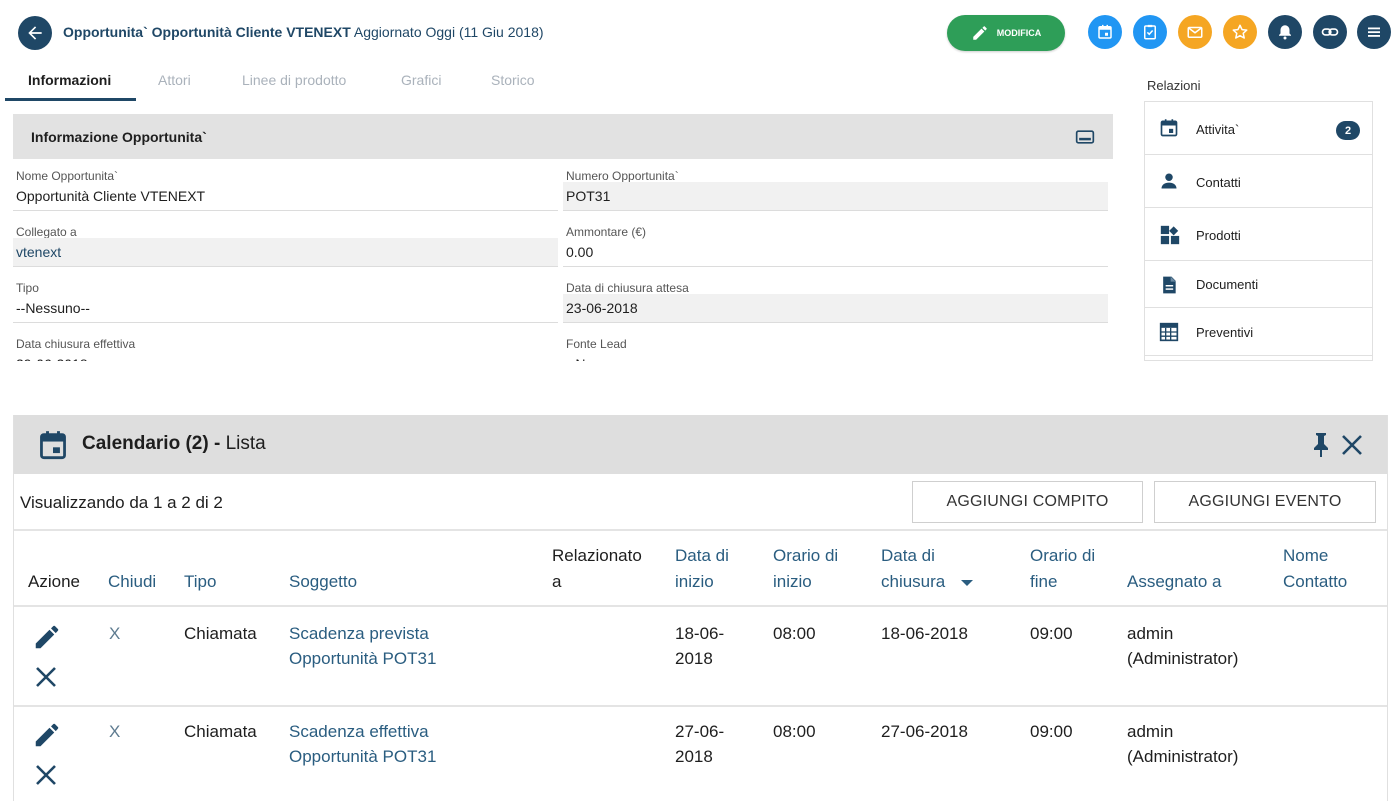  I want to click on relation-item-contatti: Contatti, so click(1258, 181).